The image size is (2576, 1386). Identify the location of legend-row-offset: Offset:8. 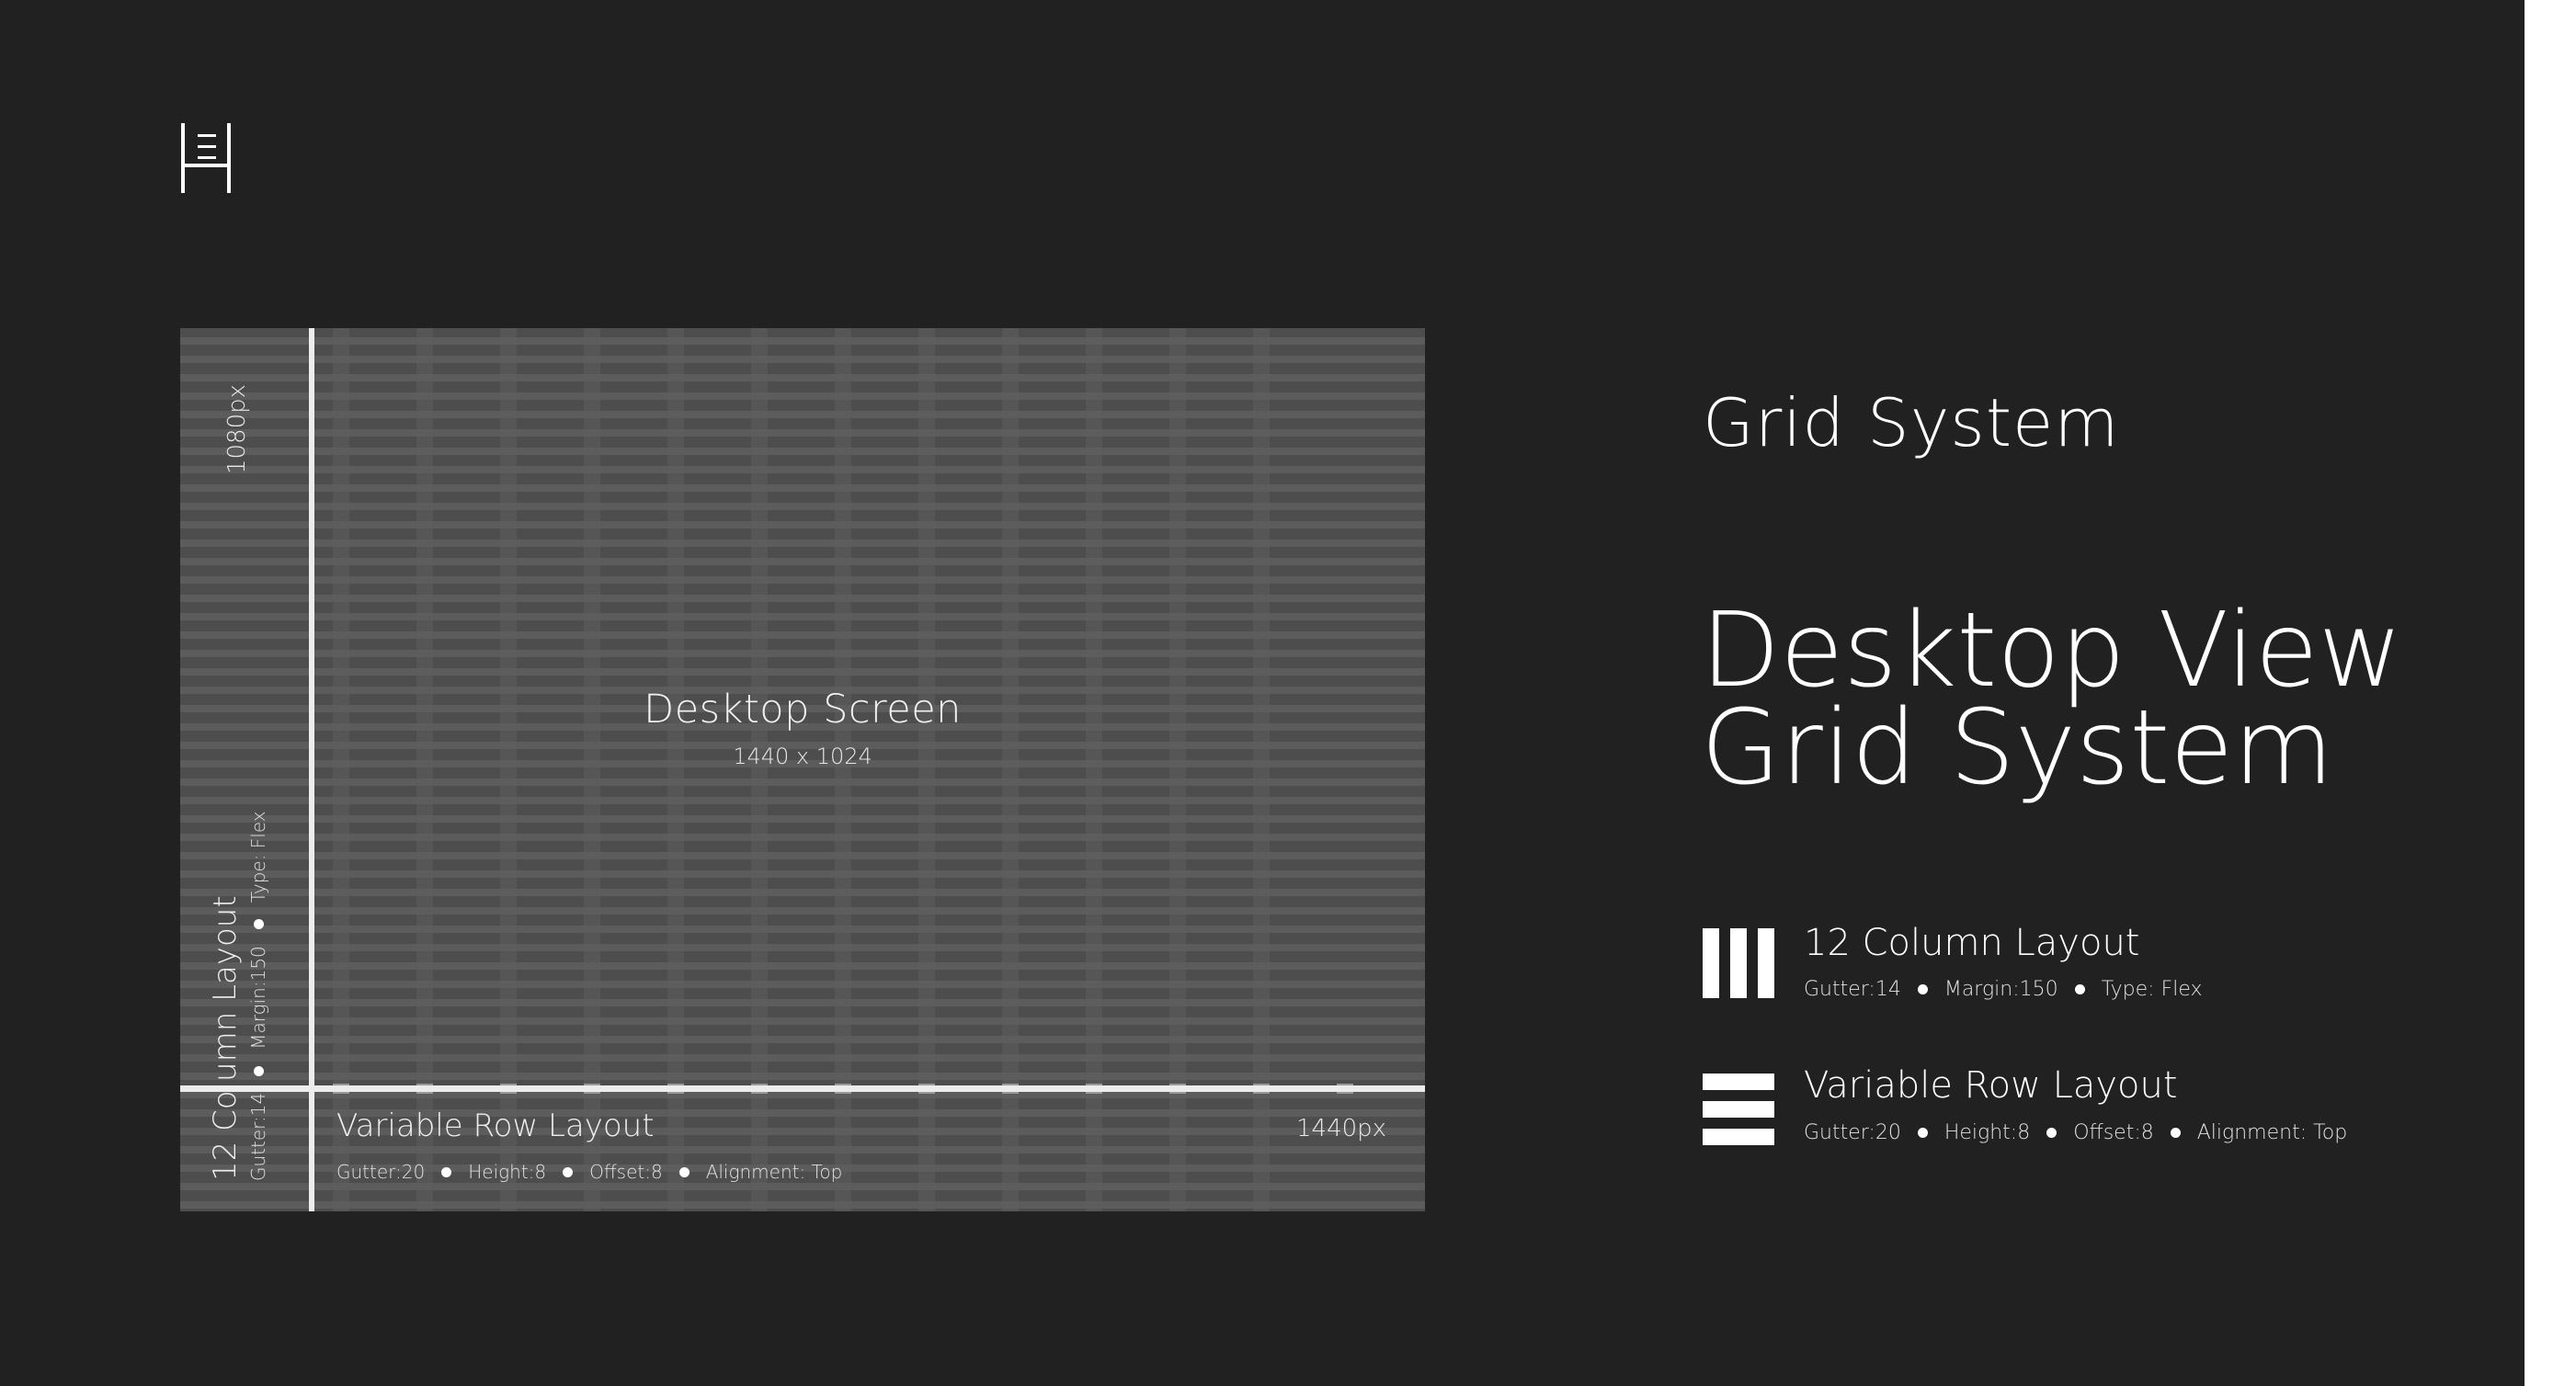
(2113, 1133).